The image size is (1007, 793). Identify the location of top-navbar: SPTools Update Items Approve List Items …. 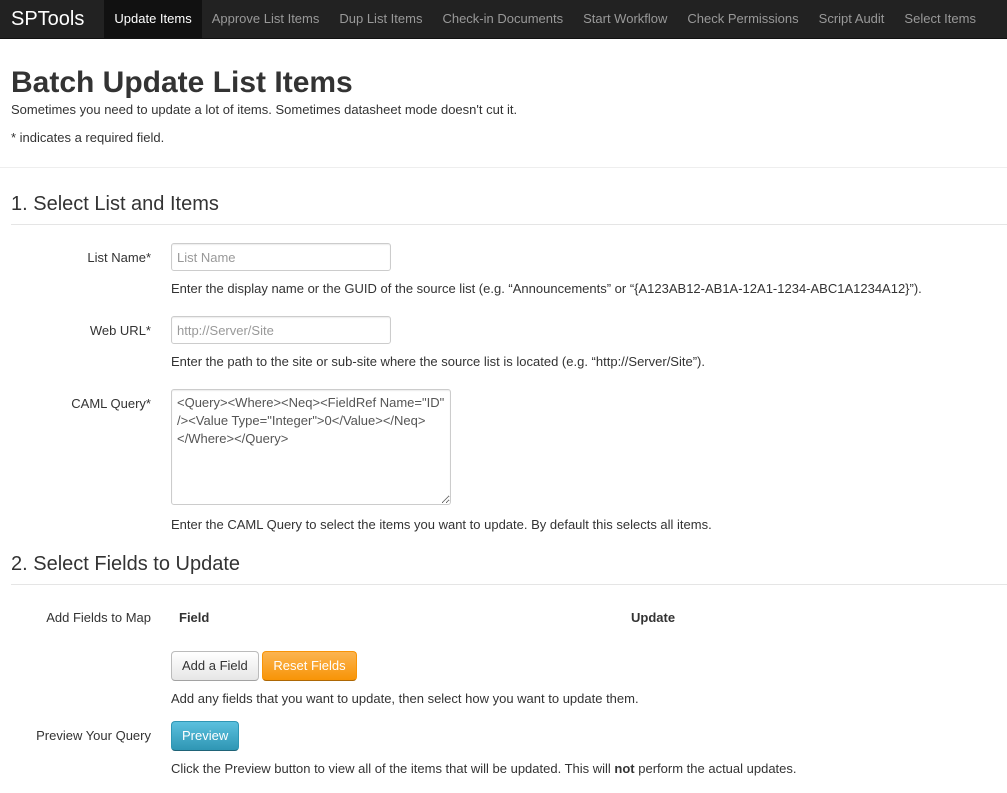
(503, 19).